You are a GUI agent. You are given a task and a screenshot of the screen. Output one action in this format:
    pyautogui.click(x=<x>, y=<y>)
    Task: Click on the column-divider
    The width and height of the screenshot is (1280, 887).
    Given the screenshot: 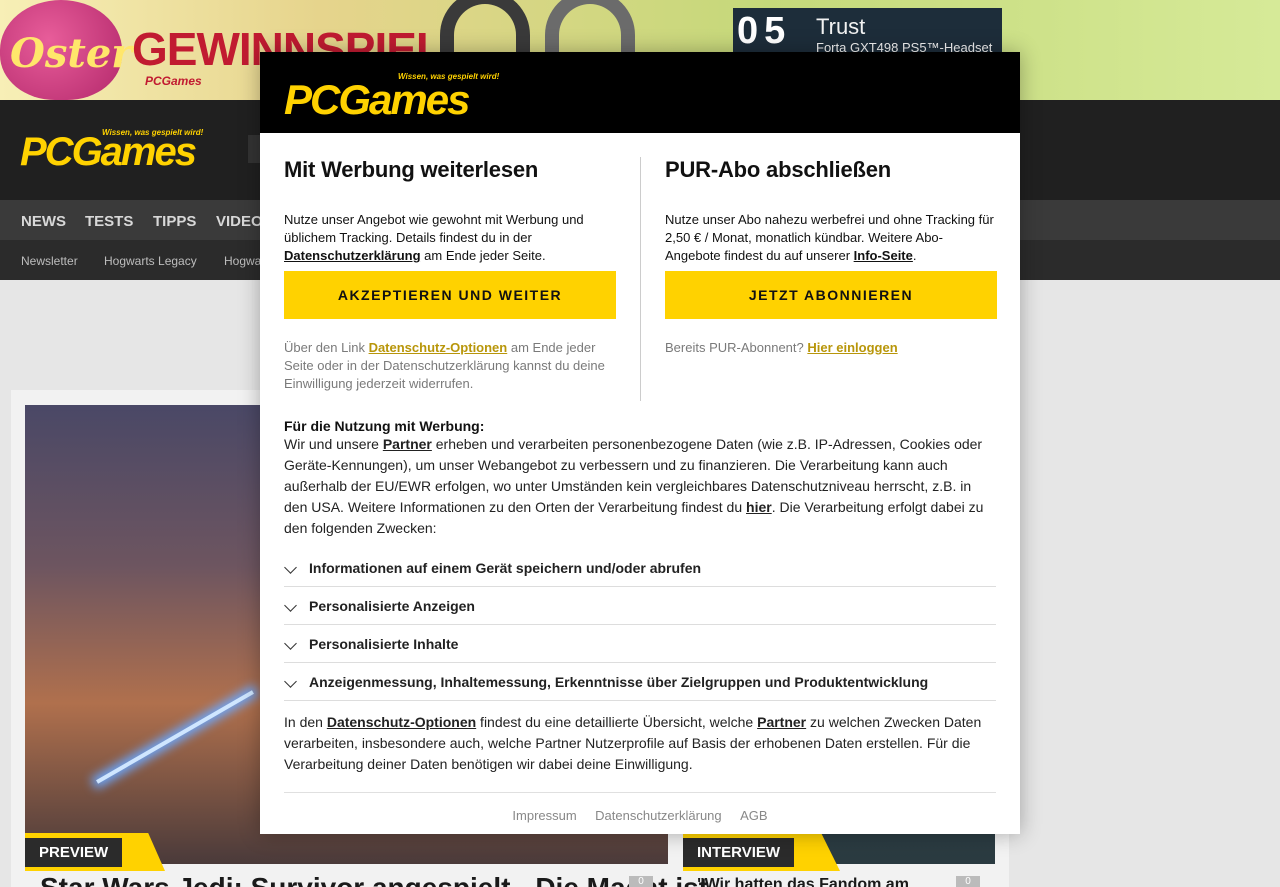 What is the action you would take?
    pyautogui.click(x=640, y=279)
    